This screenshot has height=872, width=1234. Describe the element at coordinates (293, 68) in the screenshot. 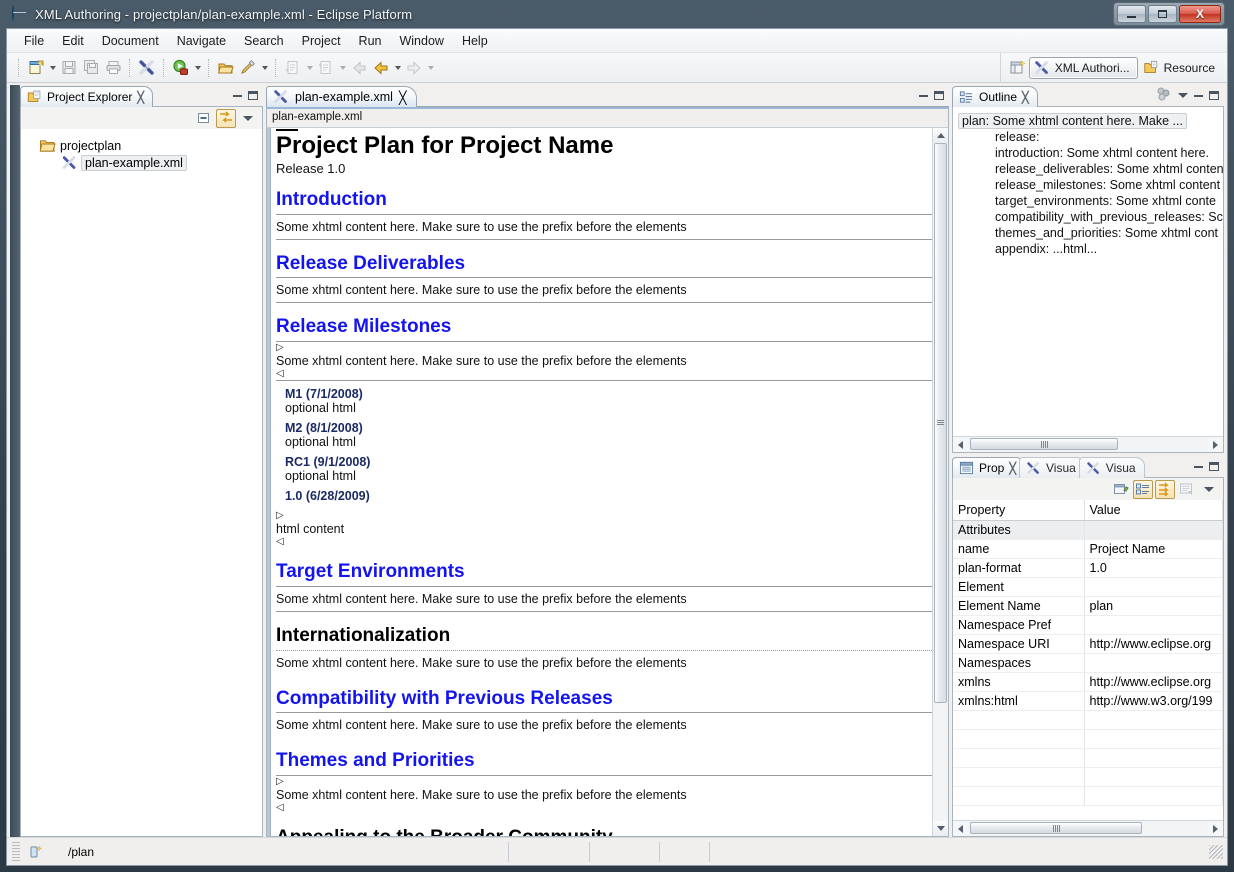

I see `next-annotation-icon` at that location.